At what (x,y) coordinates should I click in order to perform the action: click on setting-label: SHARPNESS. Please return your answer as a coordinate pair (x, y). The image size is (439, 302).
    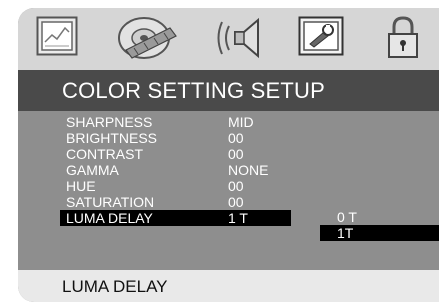
    Looking at the image, I should click on (109, 122).